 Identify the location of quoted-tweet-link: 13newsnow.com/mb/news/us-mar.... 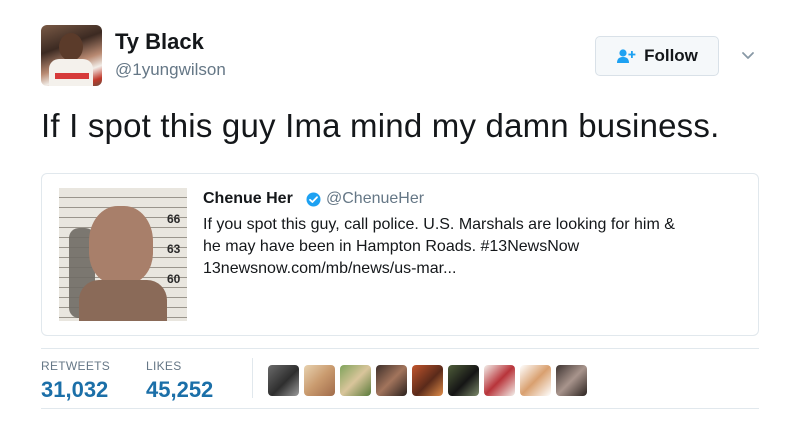
(475, 269).